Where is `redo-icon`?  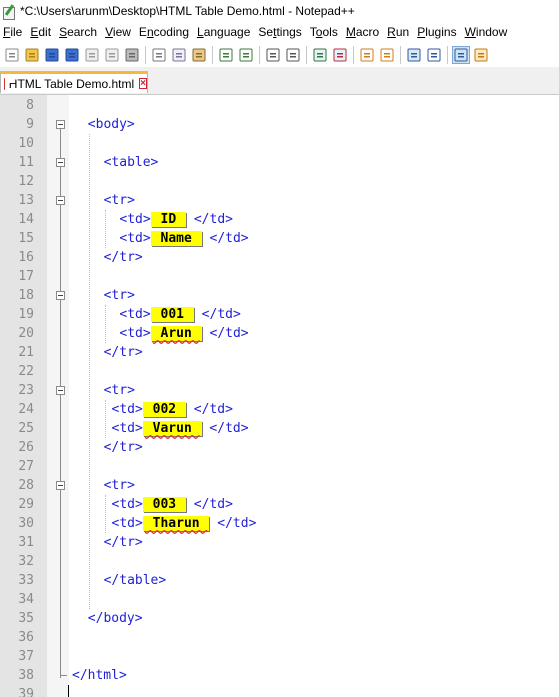
redo-icon is located at coordinates (246, 55).